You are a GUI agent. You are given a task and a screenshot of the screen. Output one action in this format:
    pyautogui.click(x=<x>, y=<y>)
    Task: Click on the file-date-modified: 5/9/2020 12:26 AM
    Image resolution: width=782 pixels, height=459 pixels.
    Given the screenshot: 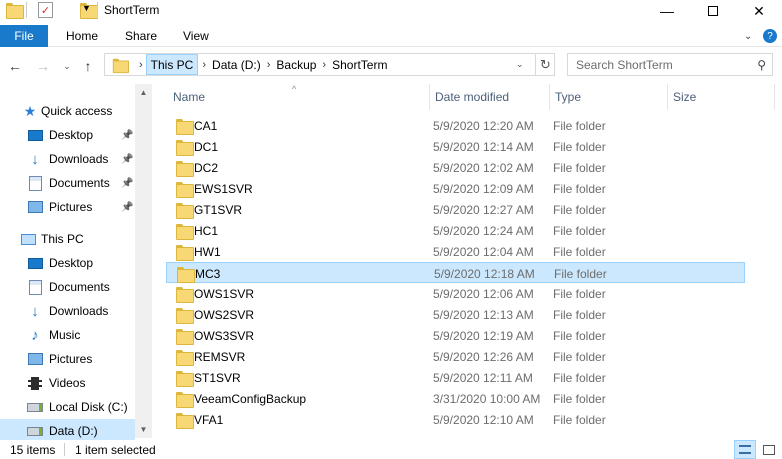 What is the action you would take?
    pyautogui.click(x=483, y=356)
    